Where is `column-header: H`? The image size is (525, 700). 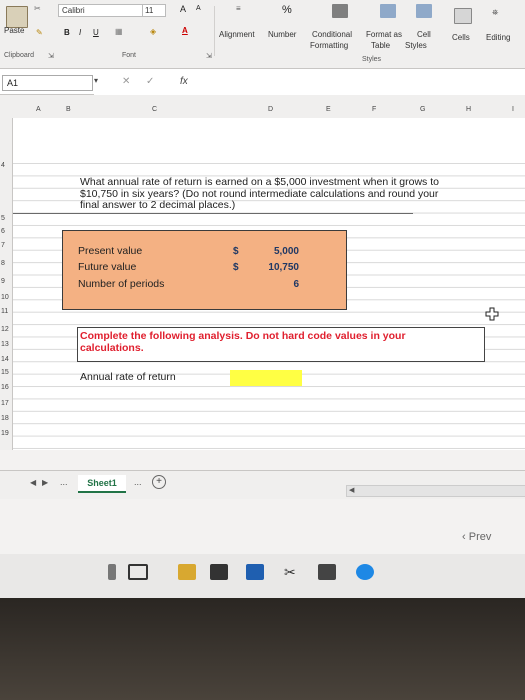 column-header: H is located at coordinates (468, 109).